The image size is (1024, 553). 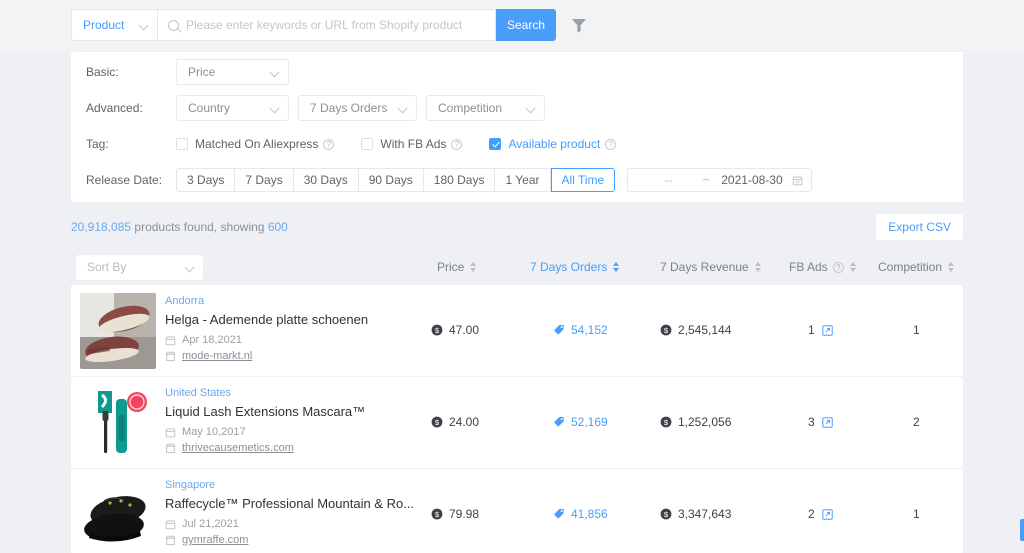 I want to click on checkbox-matched-on-aliexpress, so click(x=182, y=144).